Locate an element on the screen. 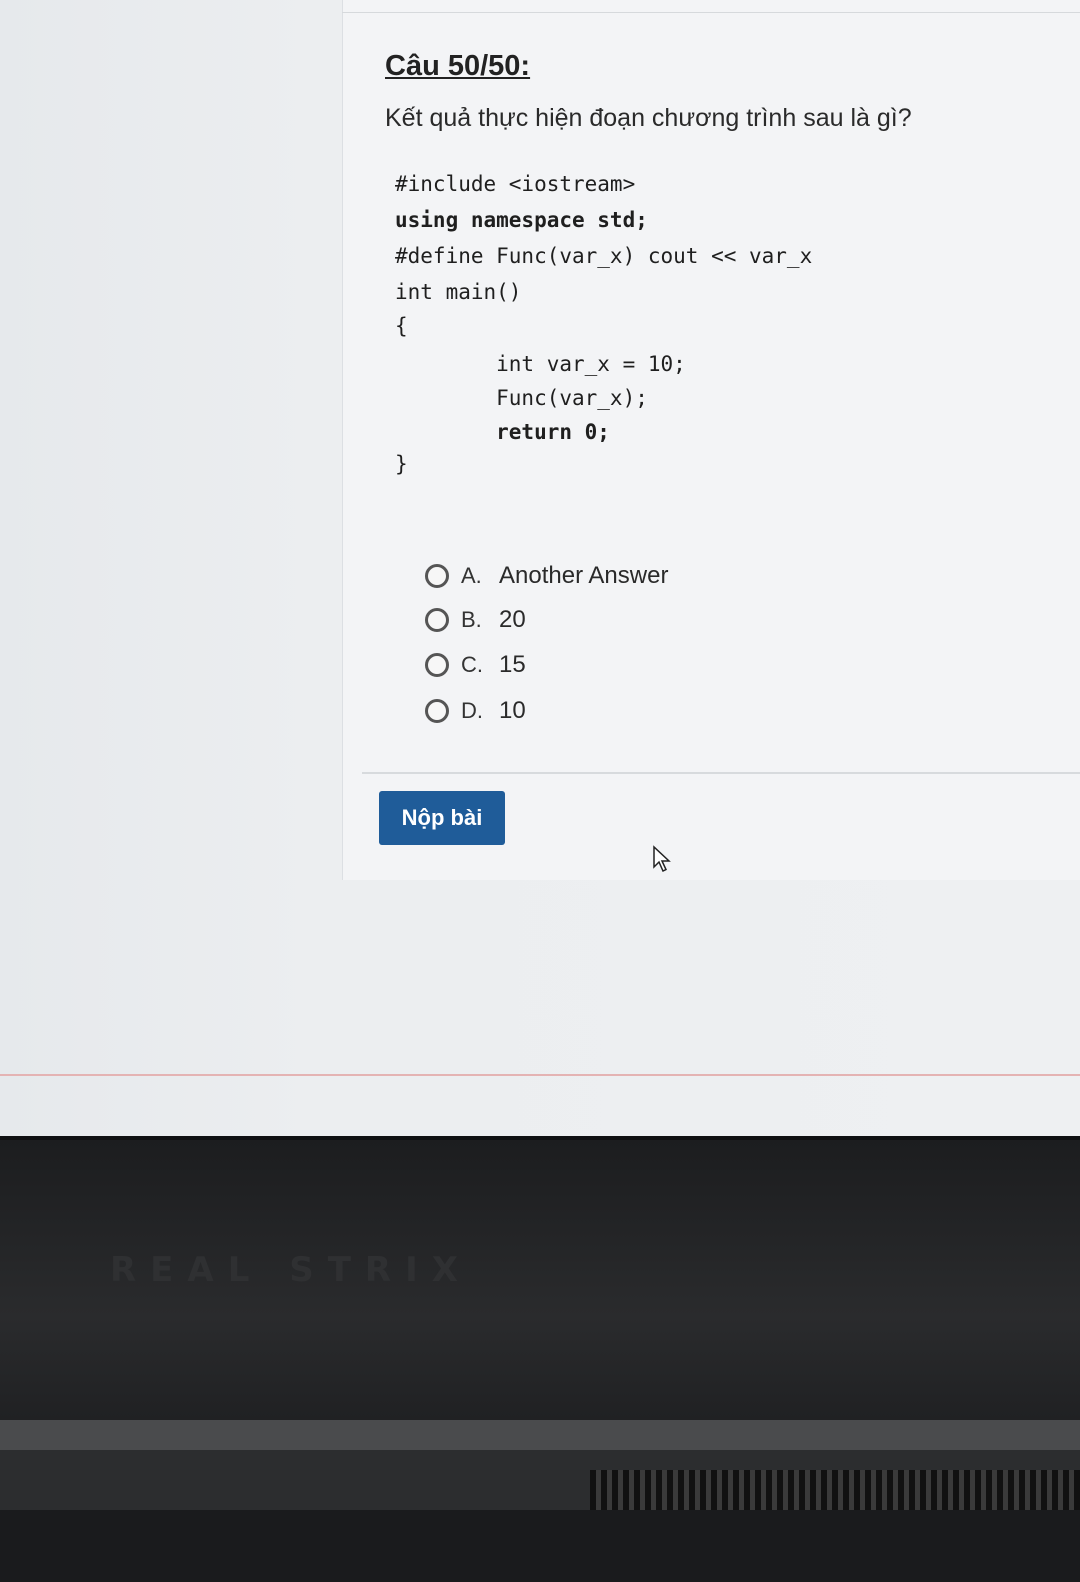 This screenshot has width=1080, height=1582. code-line: using namespace std; is located at coordinates (521, 220).